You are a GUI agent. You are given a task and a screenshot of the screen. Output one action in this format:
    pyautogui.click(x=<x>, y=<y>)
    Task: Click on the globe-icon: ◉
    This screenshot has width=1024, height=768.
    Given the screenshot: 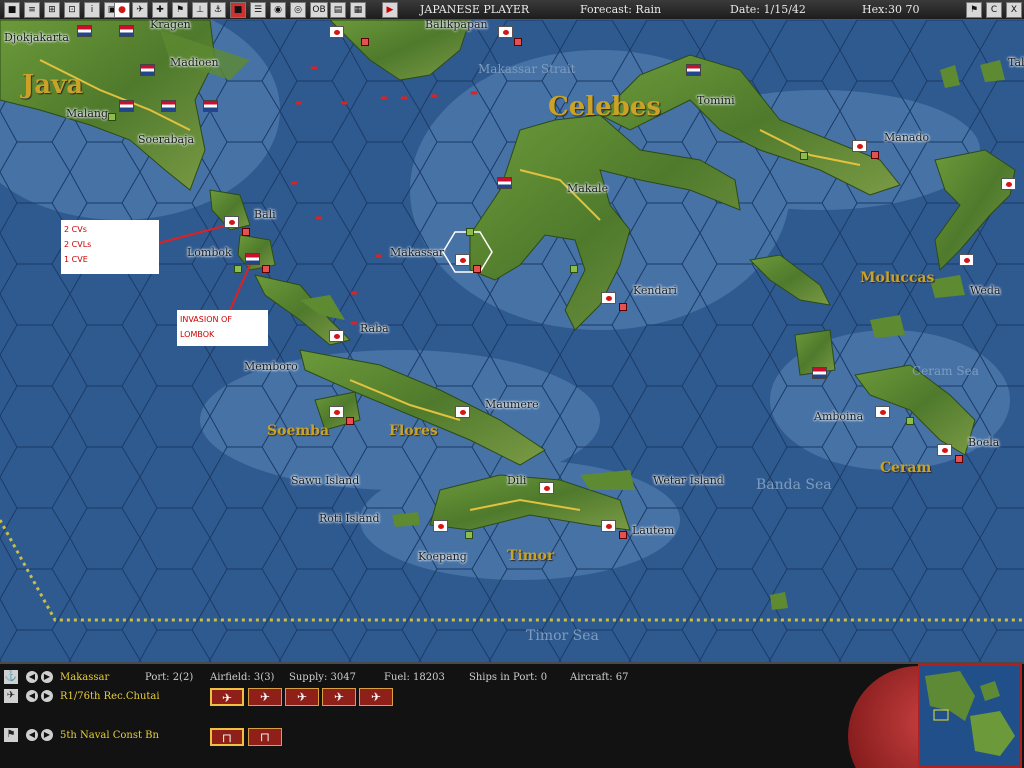 What is the action you would take?
    pyautogui.click(x=278, y=10)
    